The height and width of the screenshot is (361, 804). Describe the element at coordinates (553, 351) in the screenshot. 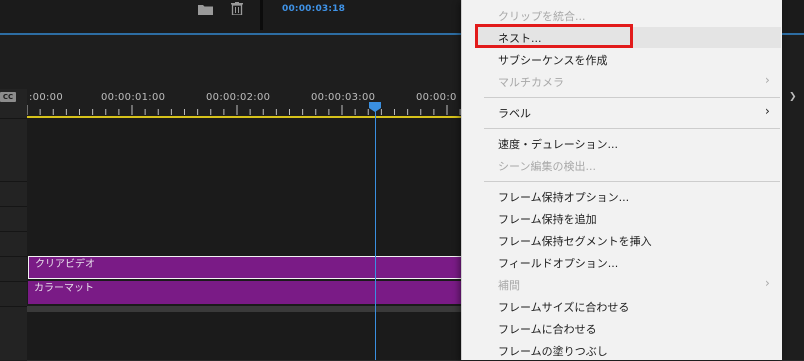

I see `menu-item-frame-fill: フレームの塗りつぶし` at that location.